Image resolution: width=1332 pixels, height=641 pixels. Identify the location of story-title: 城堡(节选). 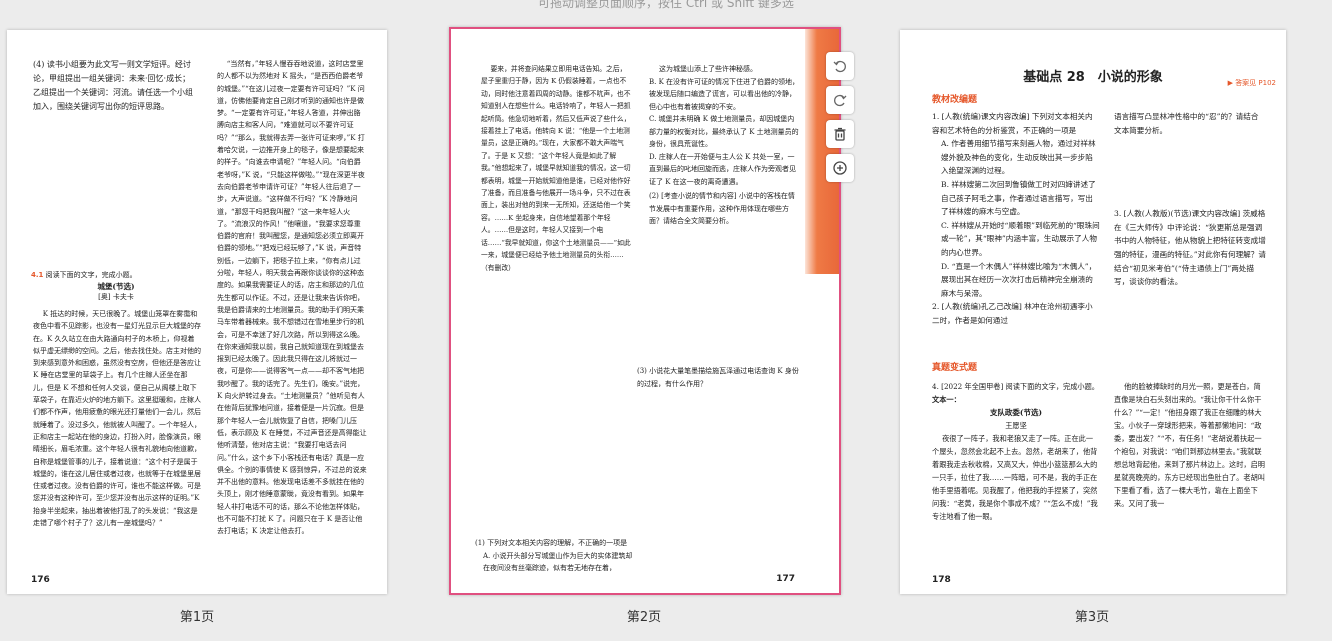
(116, 286).